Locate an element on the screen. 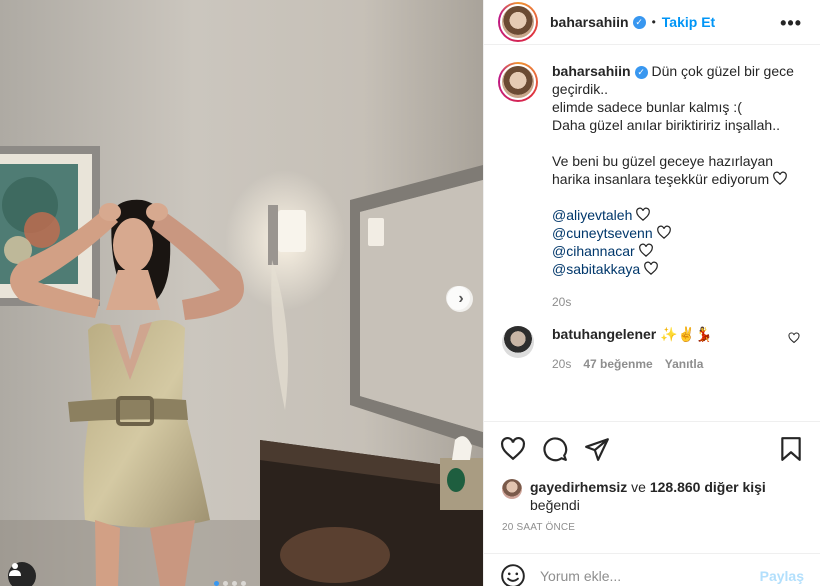  tagged-users-button is located at coordinates (22, 574).